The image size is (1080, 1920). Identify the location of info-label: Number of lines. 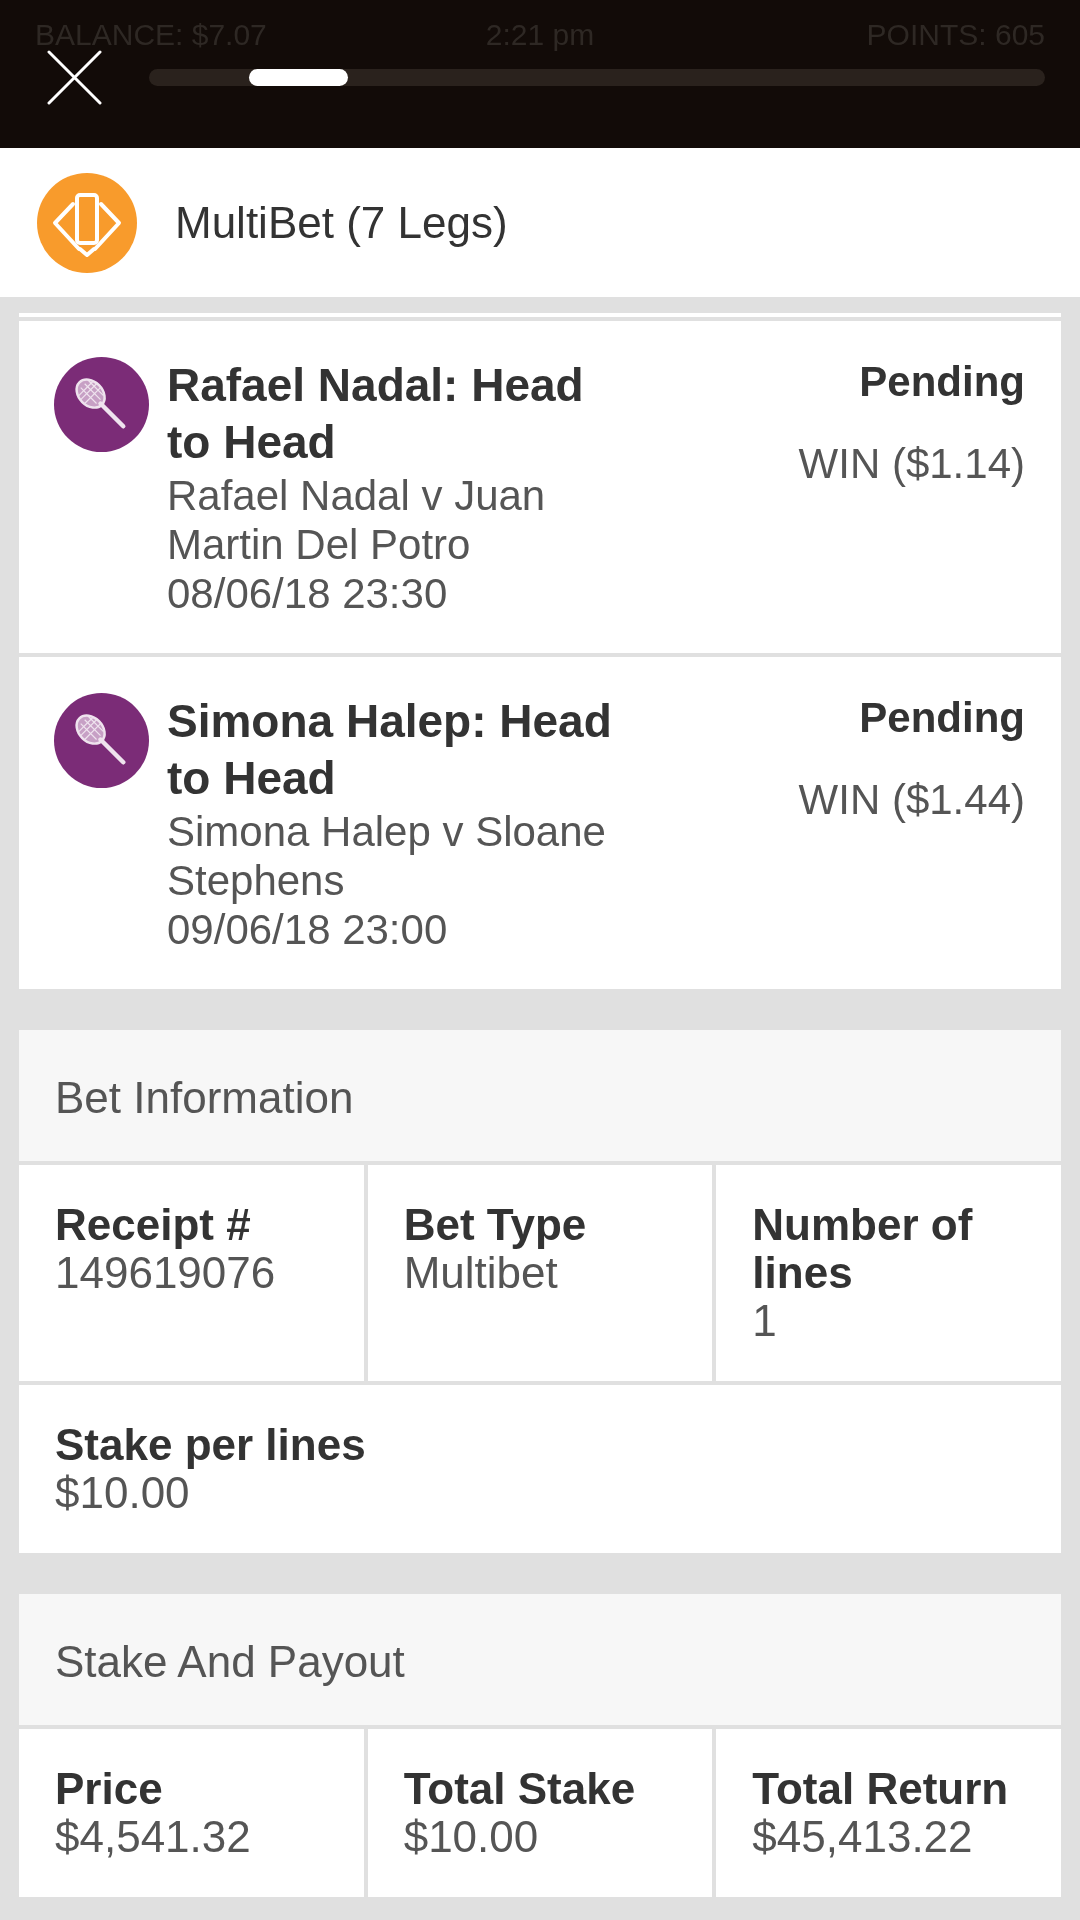
(863, 1249).